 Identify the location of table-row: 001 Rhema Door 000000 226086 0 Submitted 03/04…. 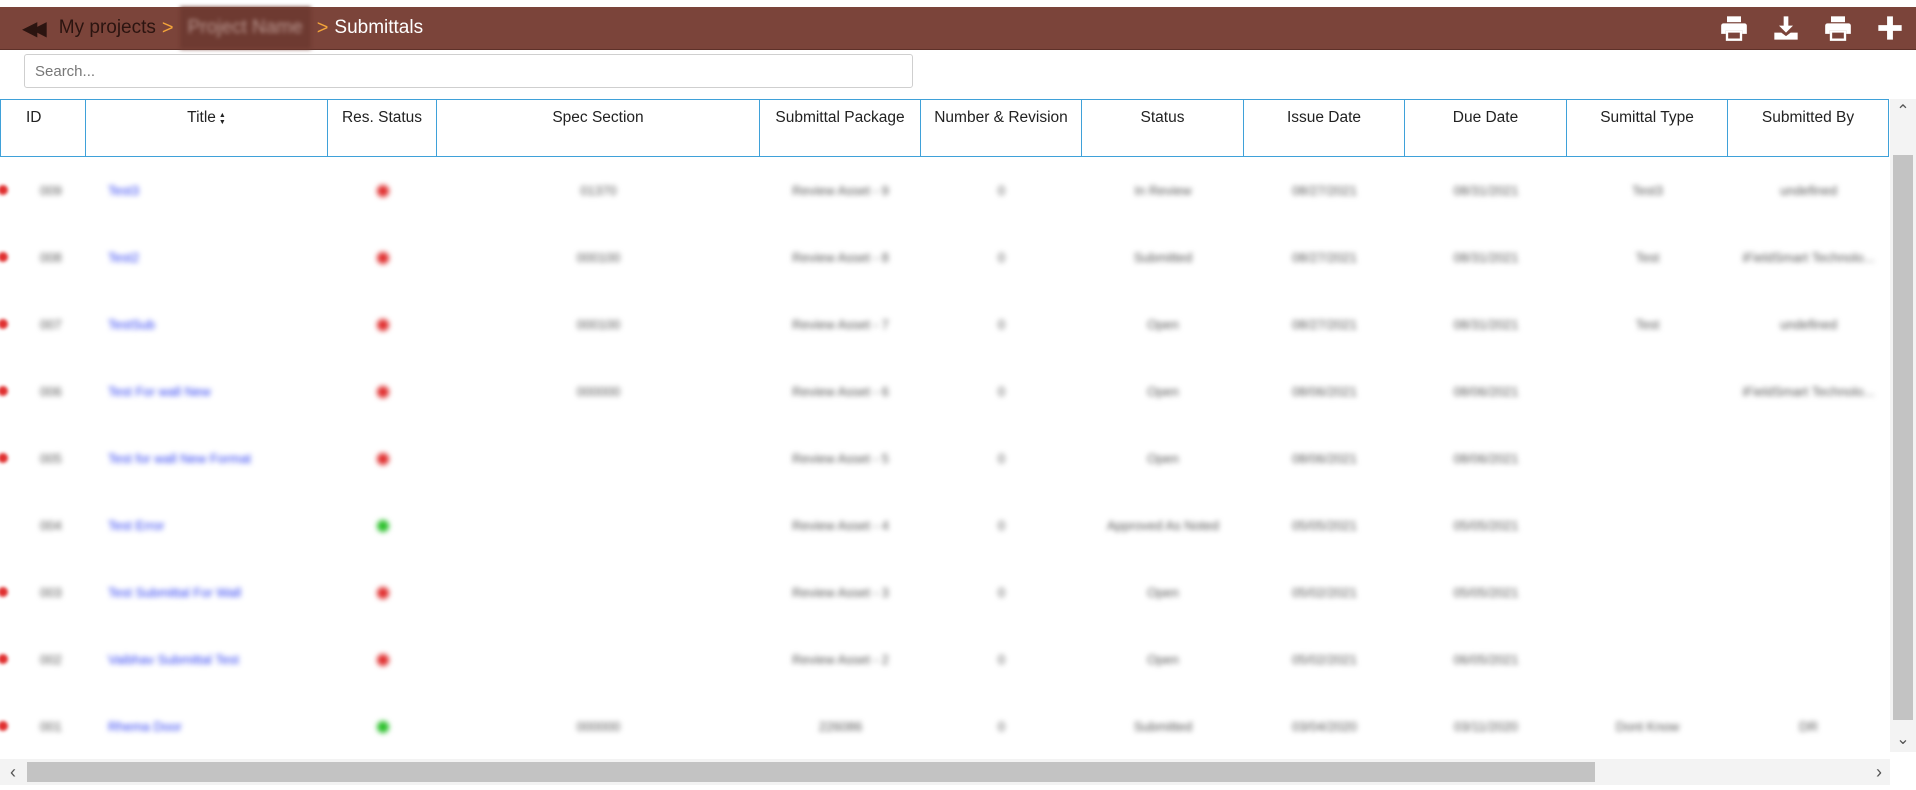
(945, 722).